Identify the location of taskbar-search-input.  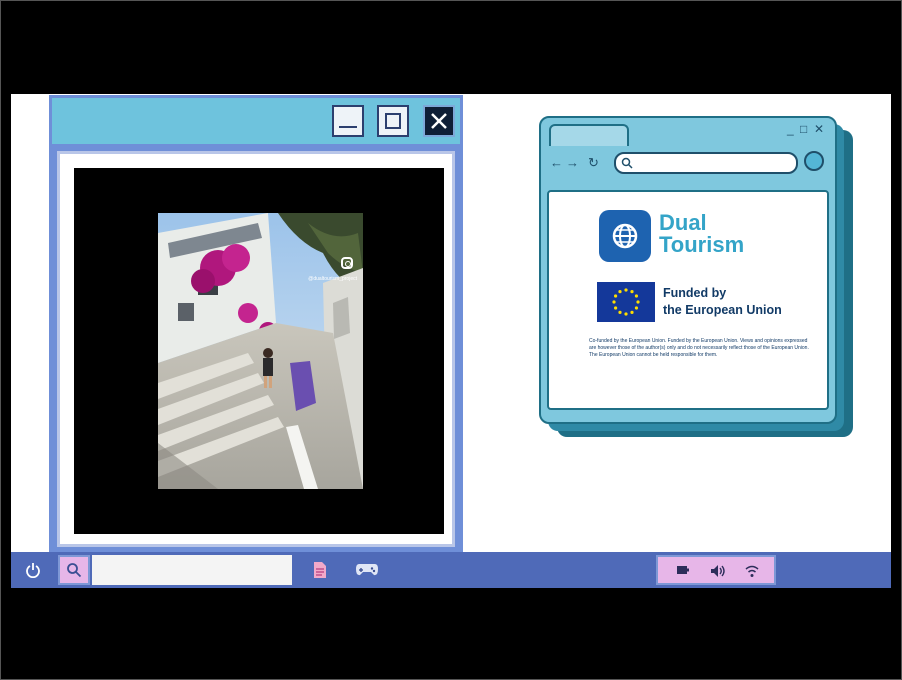
(192, 570).